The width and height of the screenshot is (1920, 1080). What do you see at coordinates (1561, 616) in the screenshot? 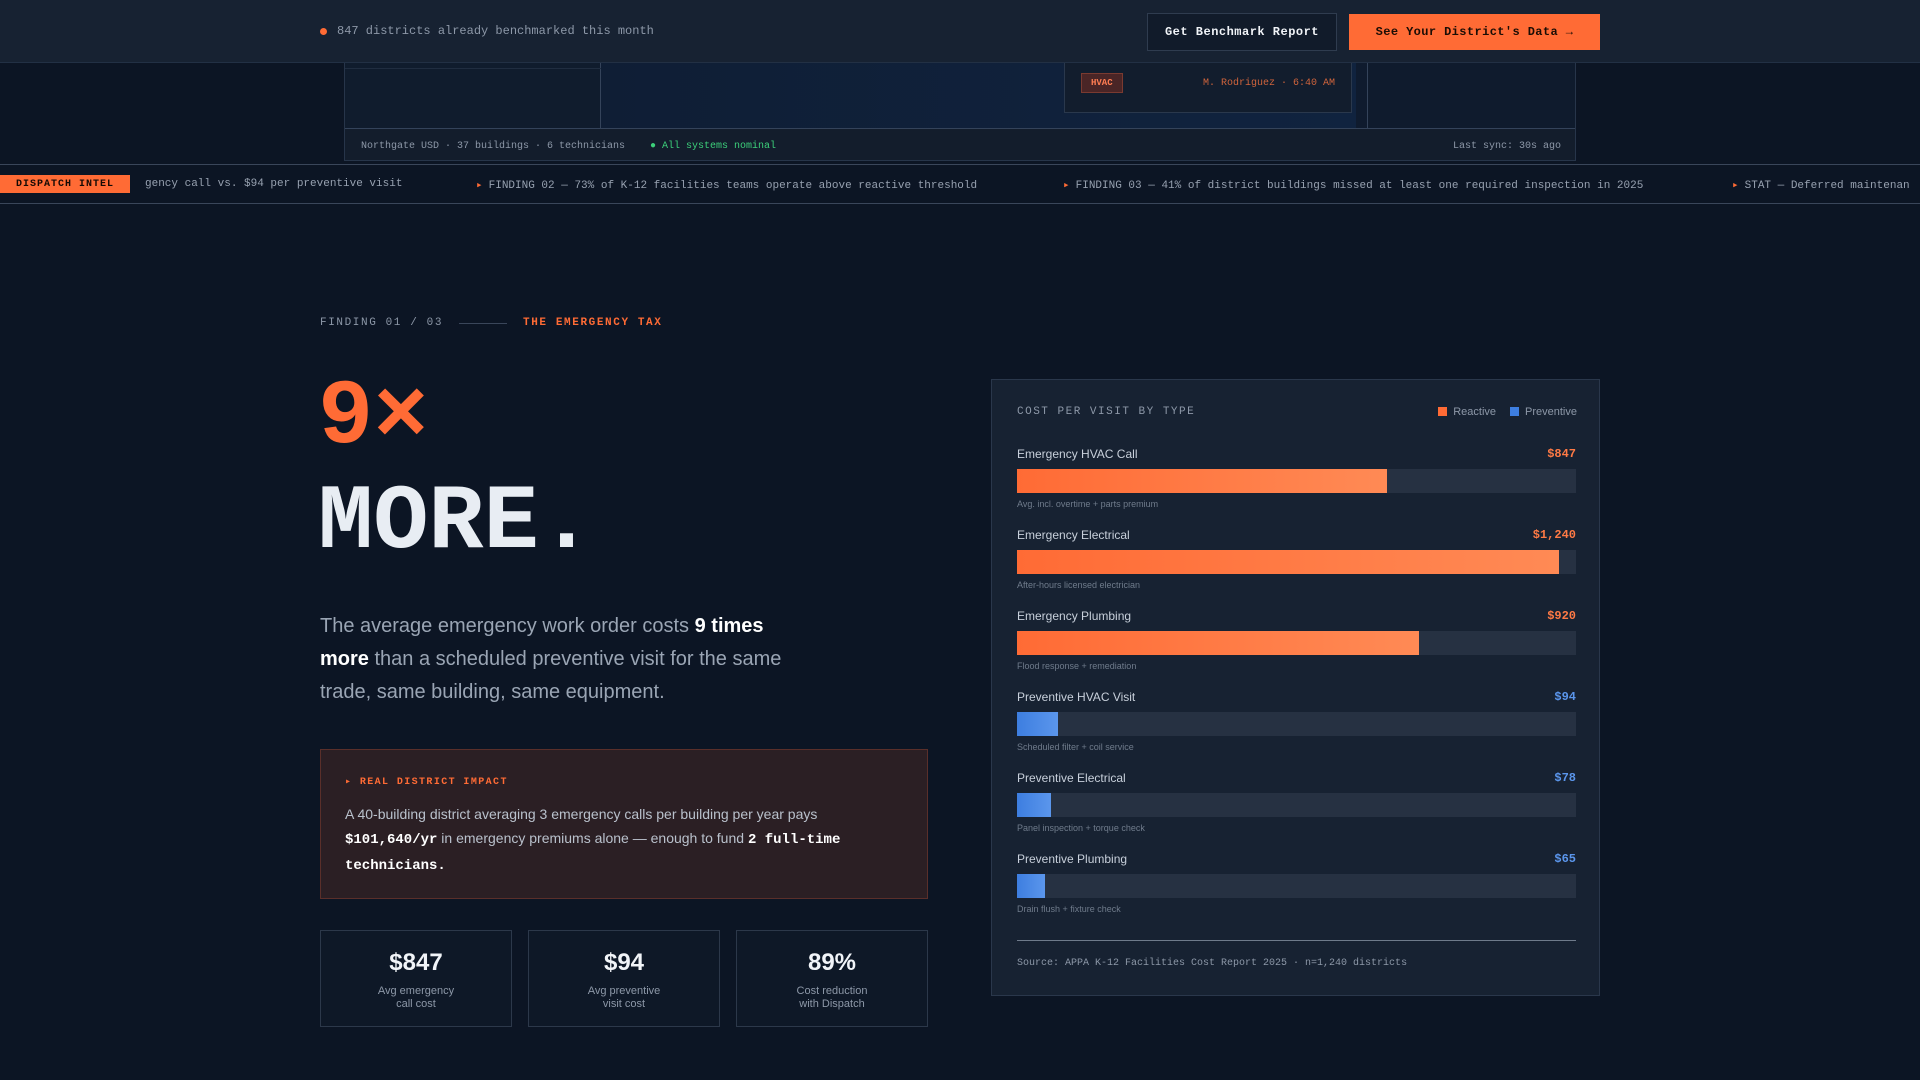
I see `bar-value-label: $920` at bounding box center [1561, 616].